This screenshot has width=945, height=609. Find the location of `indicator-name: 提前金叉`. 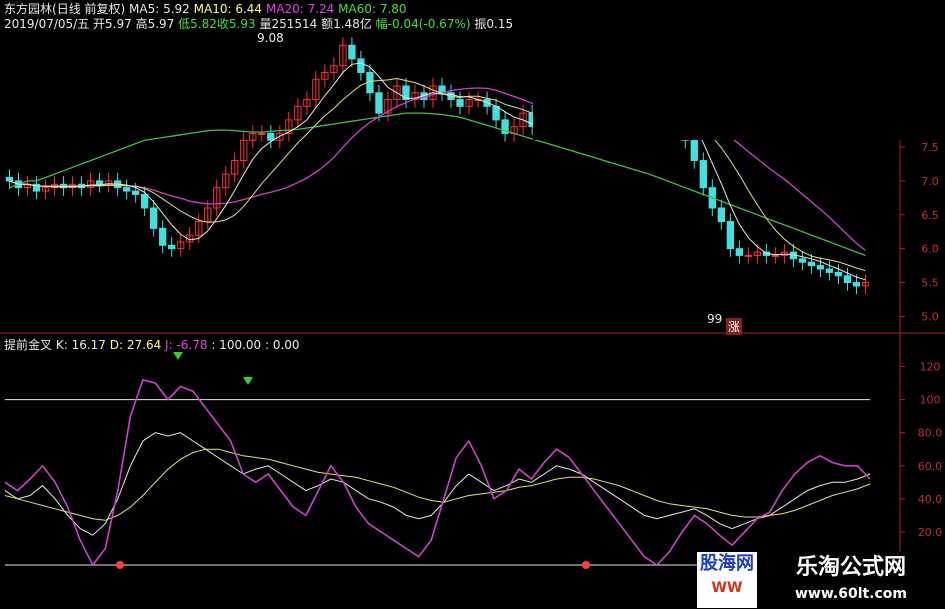

indicator-name: 提前金叉 is located at coordinates (28, 345).